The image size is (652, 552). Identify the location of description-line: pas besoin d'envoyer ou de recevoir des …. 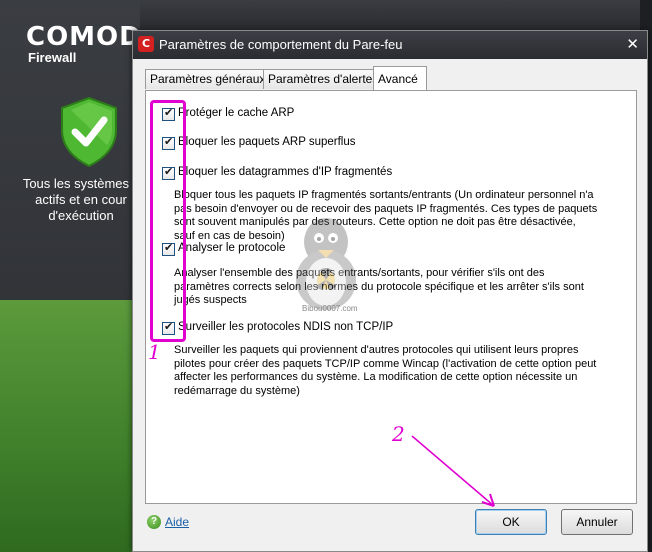
(386, 208).